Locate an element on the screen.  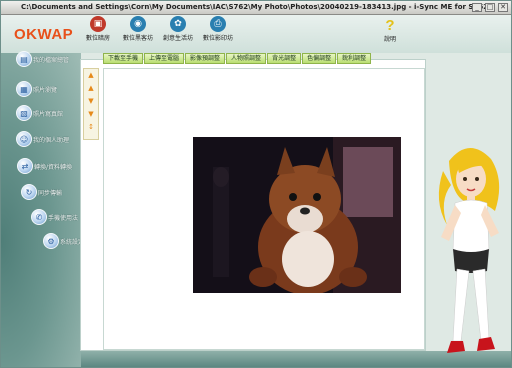
sidebar-item-convert: ⇄ 轉換/資料轉換 is located at coordinates (44, 166).